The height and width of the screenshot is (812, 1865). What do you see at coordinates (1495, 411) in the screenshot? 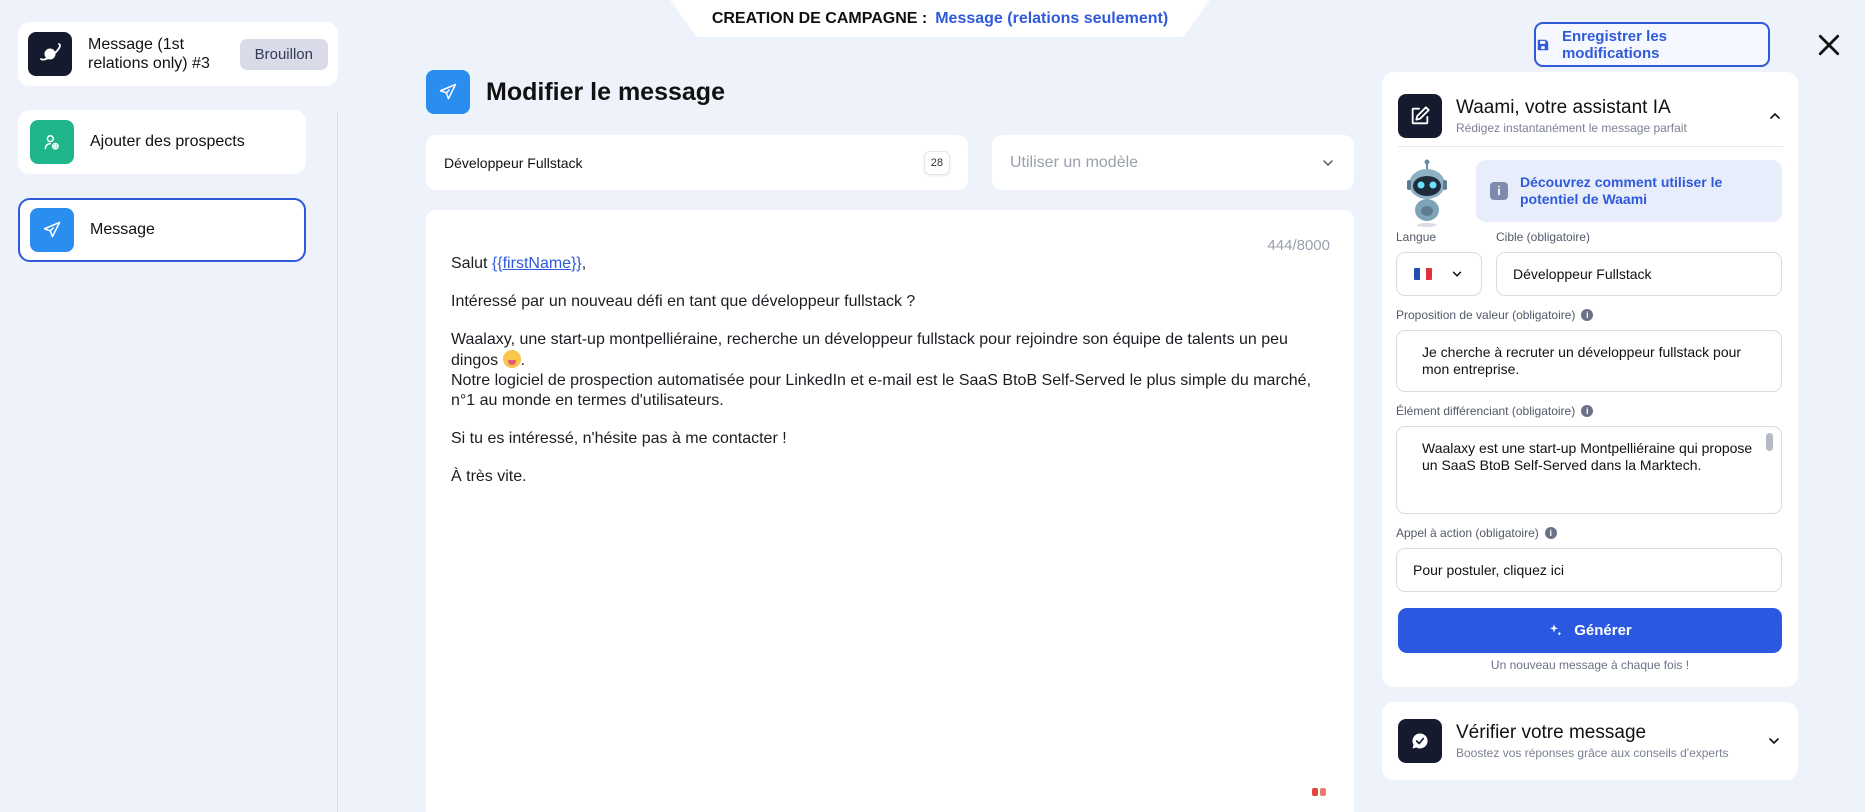
I see `differentiator-label: Élément différenciant (obligatoire) i` at bounding box center [1495, 411].